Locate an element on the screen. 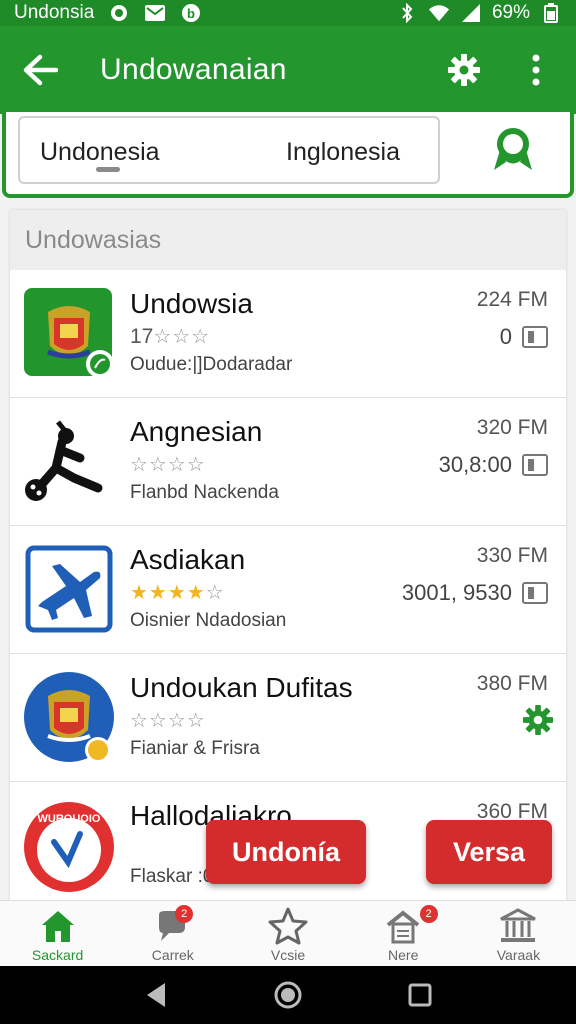 The height and width of the screenshot is (1024, 576). item-name: Angnesian is located at coordinates (196, 431).